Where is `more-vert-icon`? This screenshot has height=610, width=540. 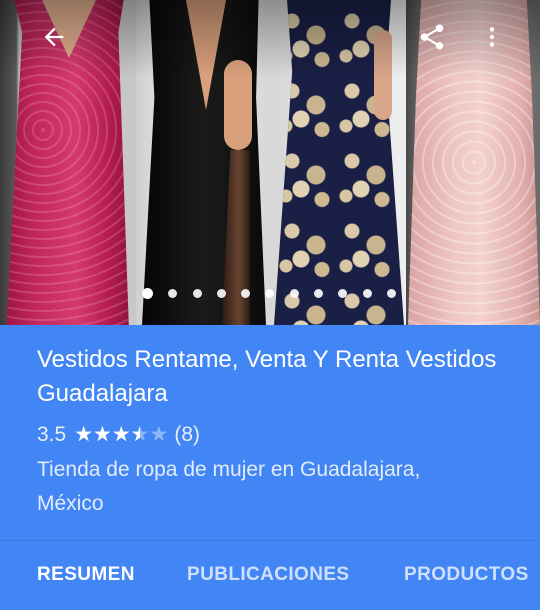
more-vert-icon is located at coordinates (492, 37).